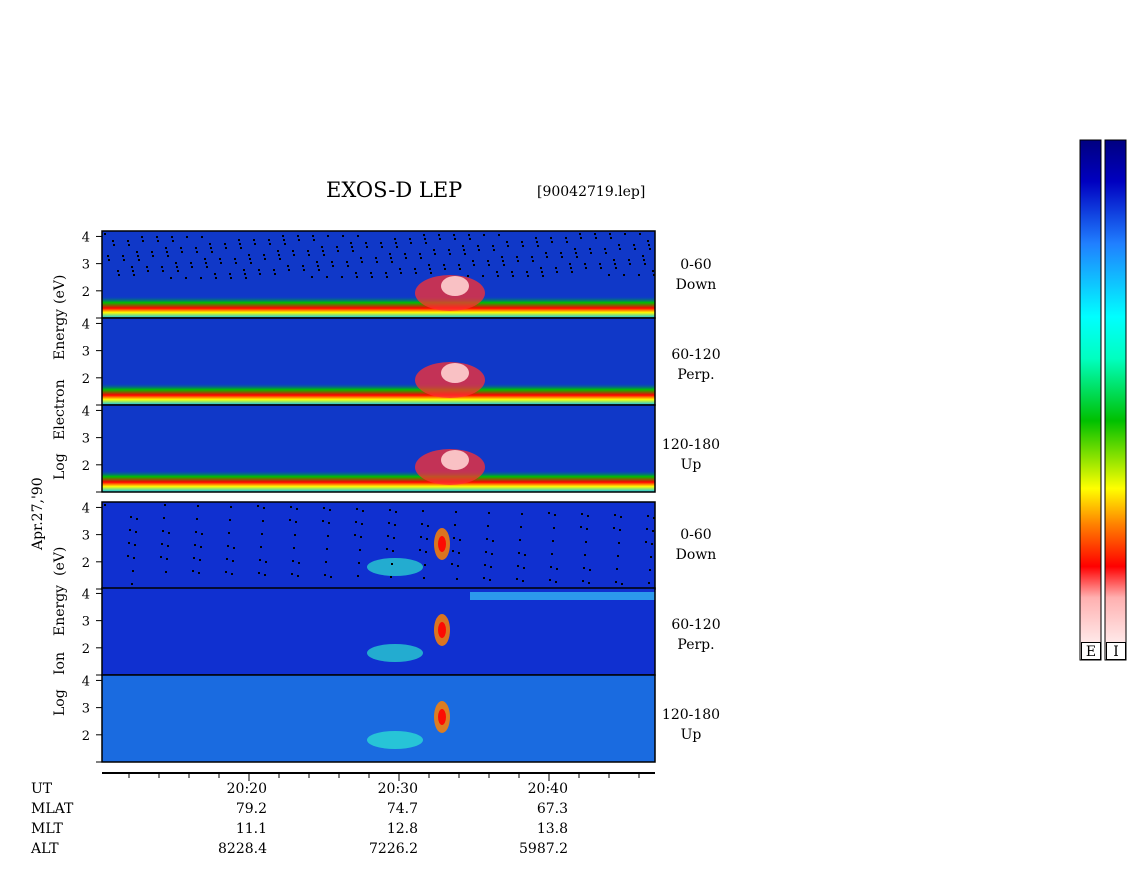 Image resolution: width=1130 pixels, height=875 pixels. I want to click on electron-ylabel-log: Log, so click(60, 466).